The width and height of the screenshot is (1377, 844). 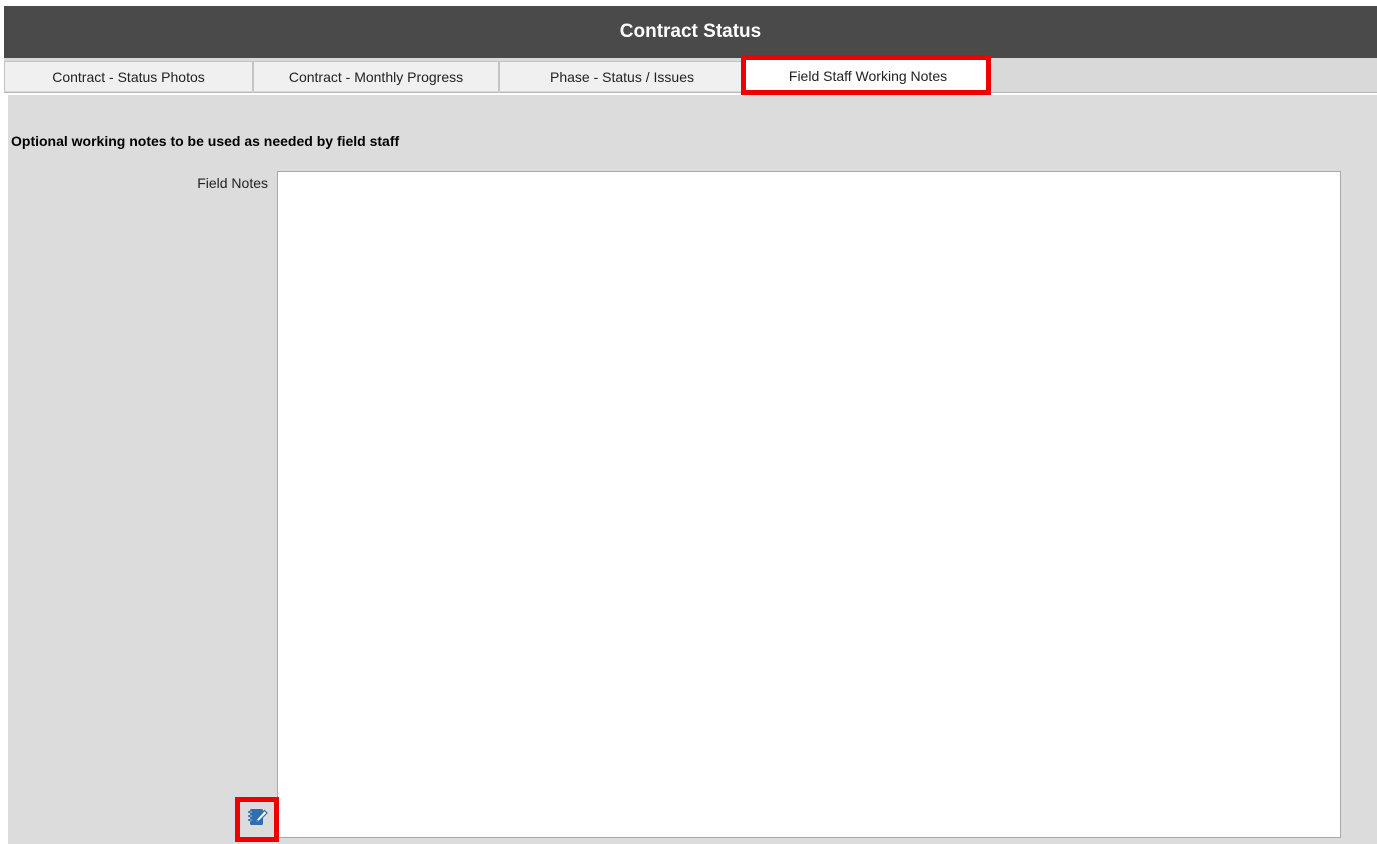 I want to click on edit-notes-button, so click(x=257, y=819).